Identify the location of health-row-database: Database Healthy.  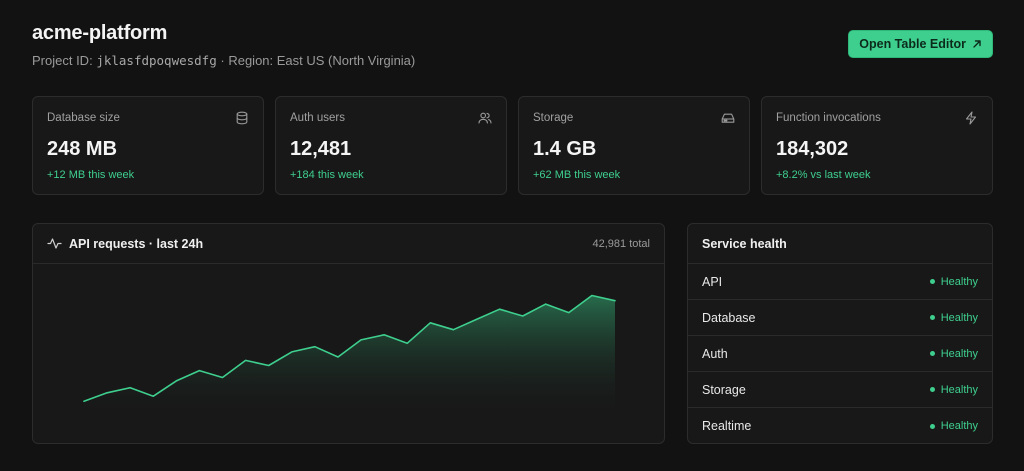
(840, 318).